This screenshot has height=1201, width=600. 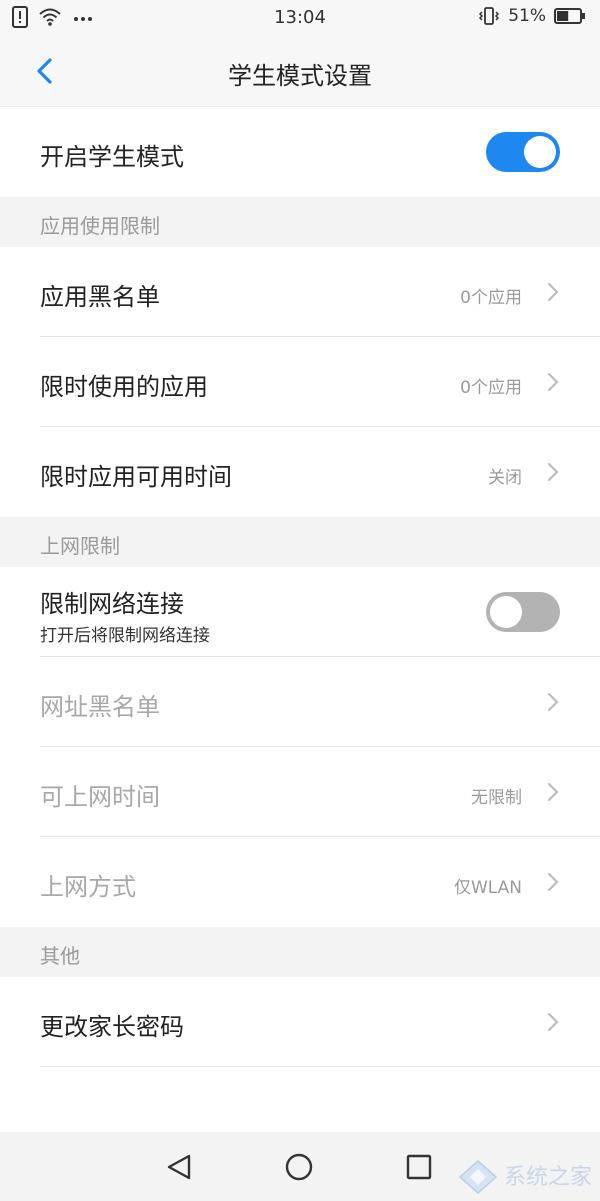 What do you see at coordinates (505, 478) in the screenshot?
I see `available-time-value: 关闭` at bounding box center [505, 478].